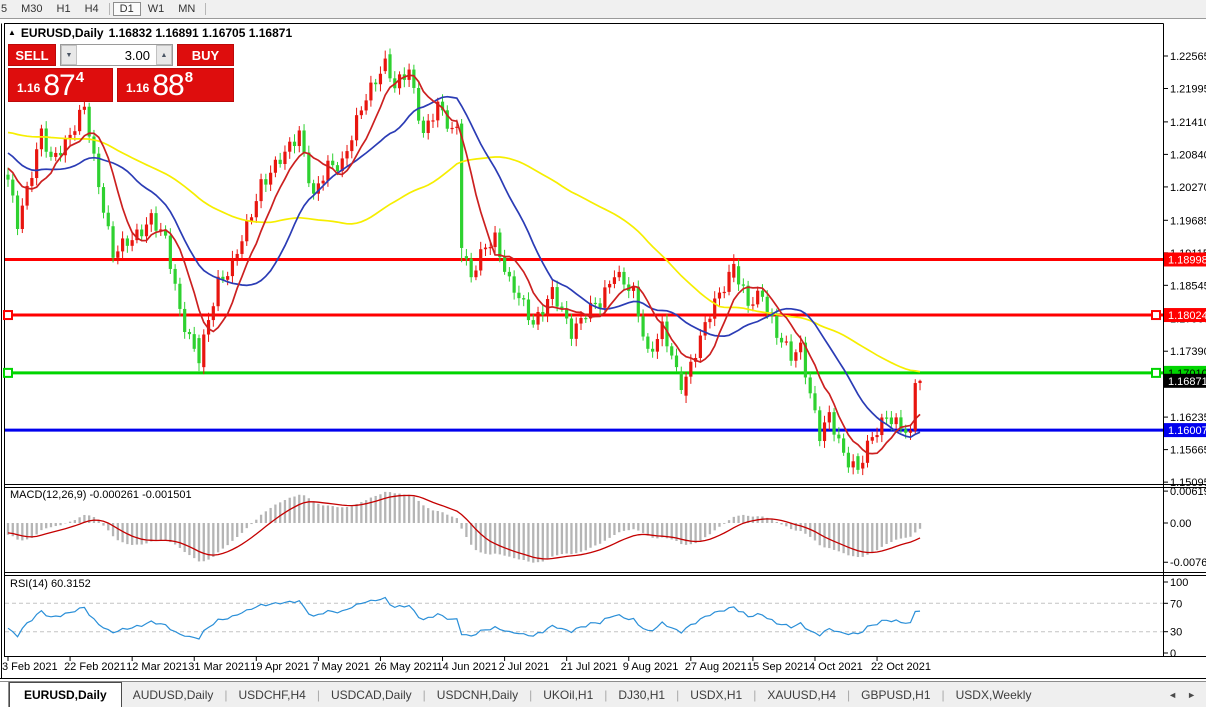 The width and height of the screenshot is (1206, 707). Describe the element at coordinates (801, 694) in the screenshot. I see `tab-xauusd-h4: XAUUSD,H4` at that location.